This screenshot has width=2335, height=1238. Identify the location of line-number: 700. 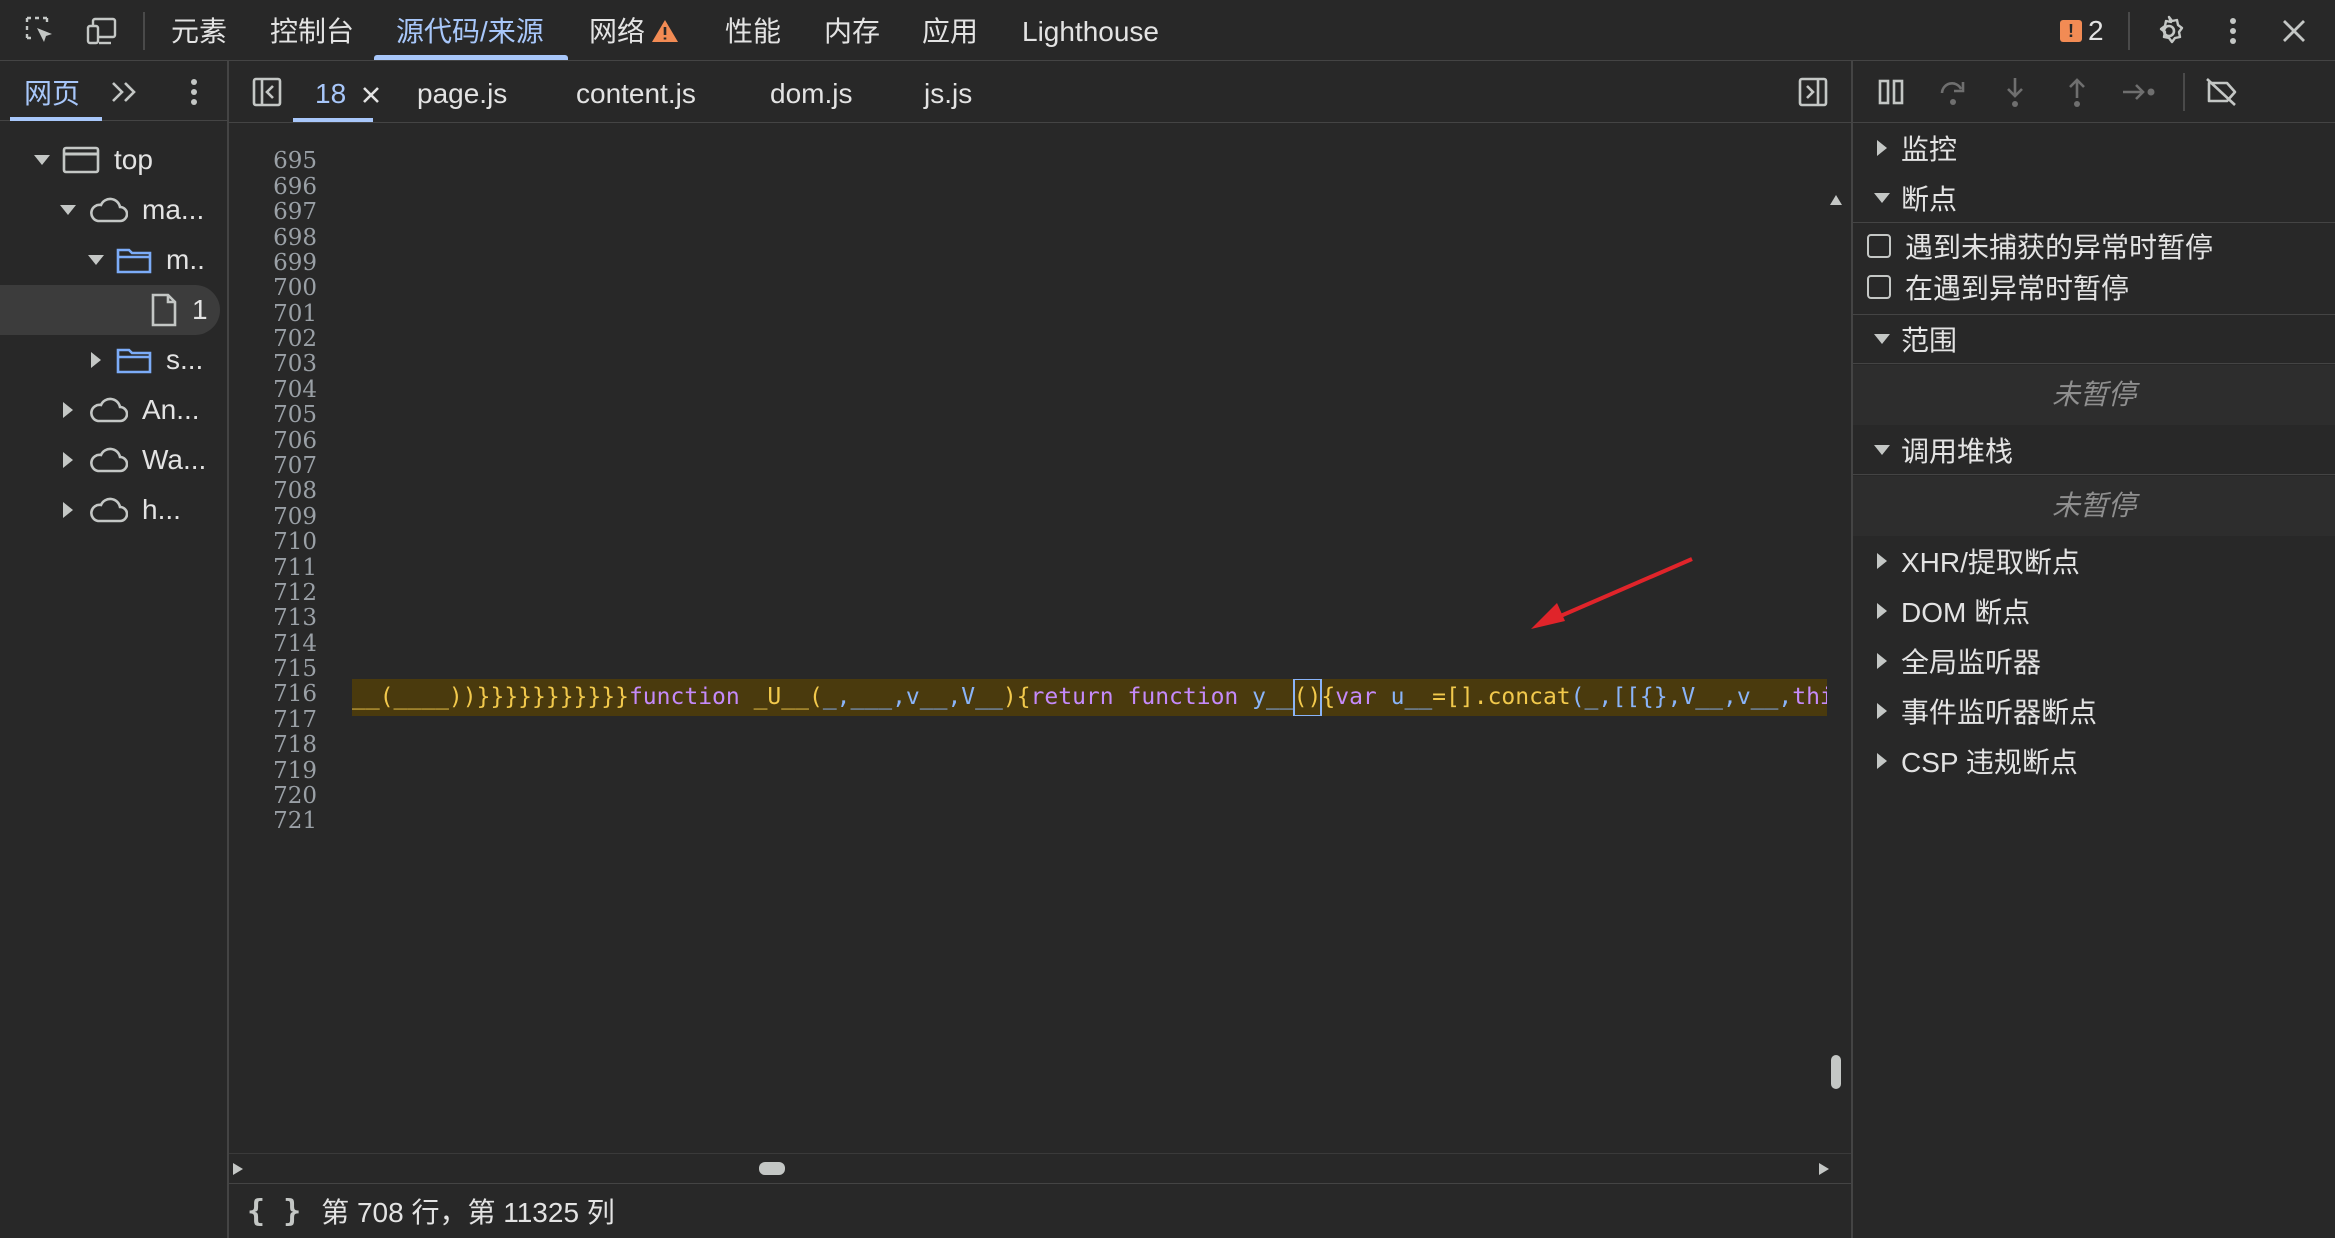
(273, 288).